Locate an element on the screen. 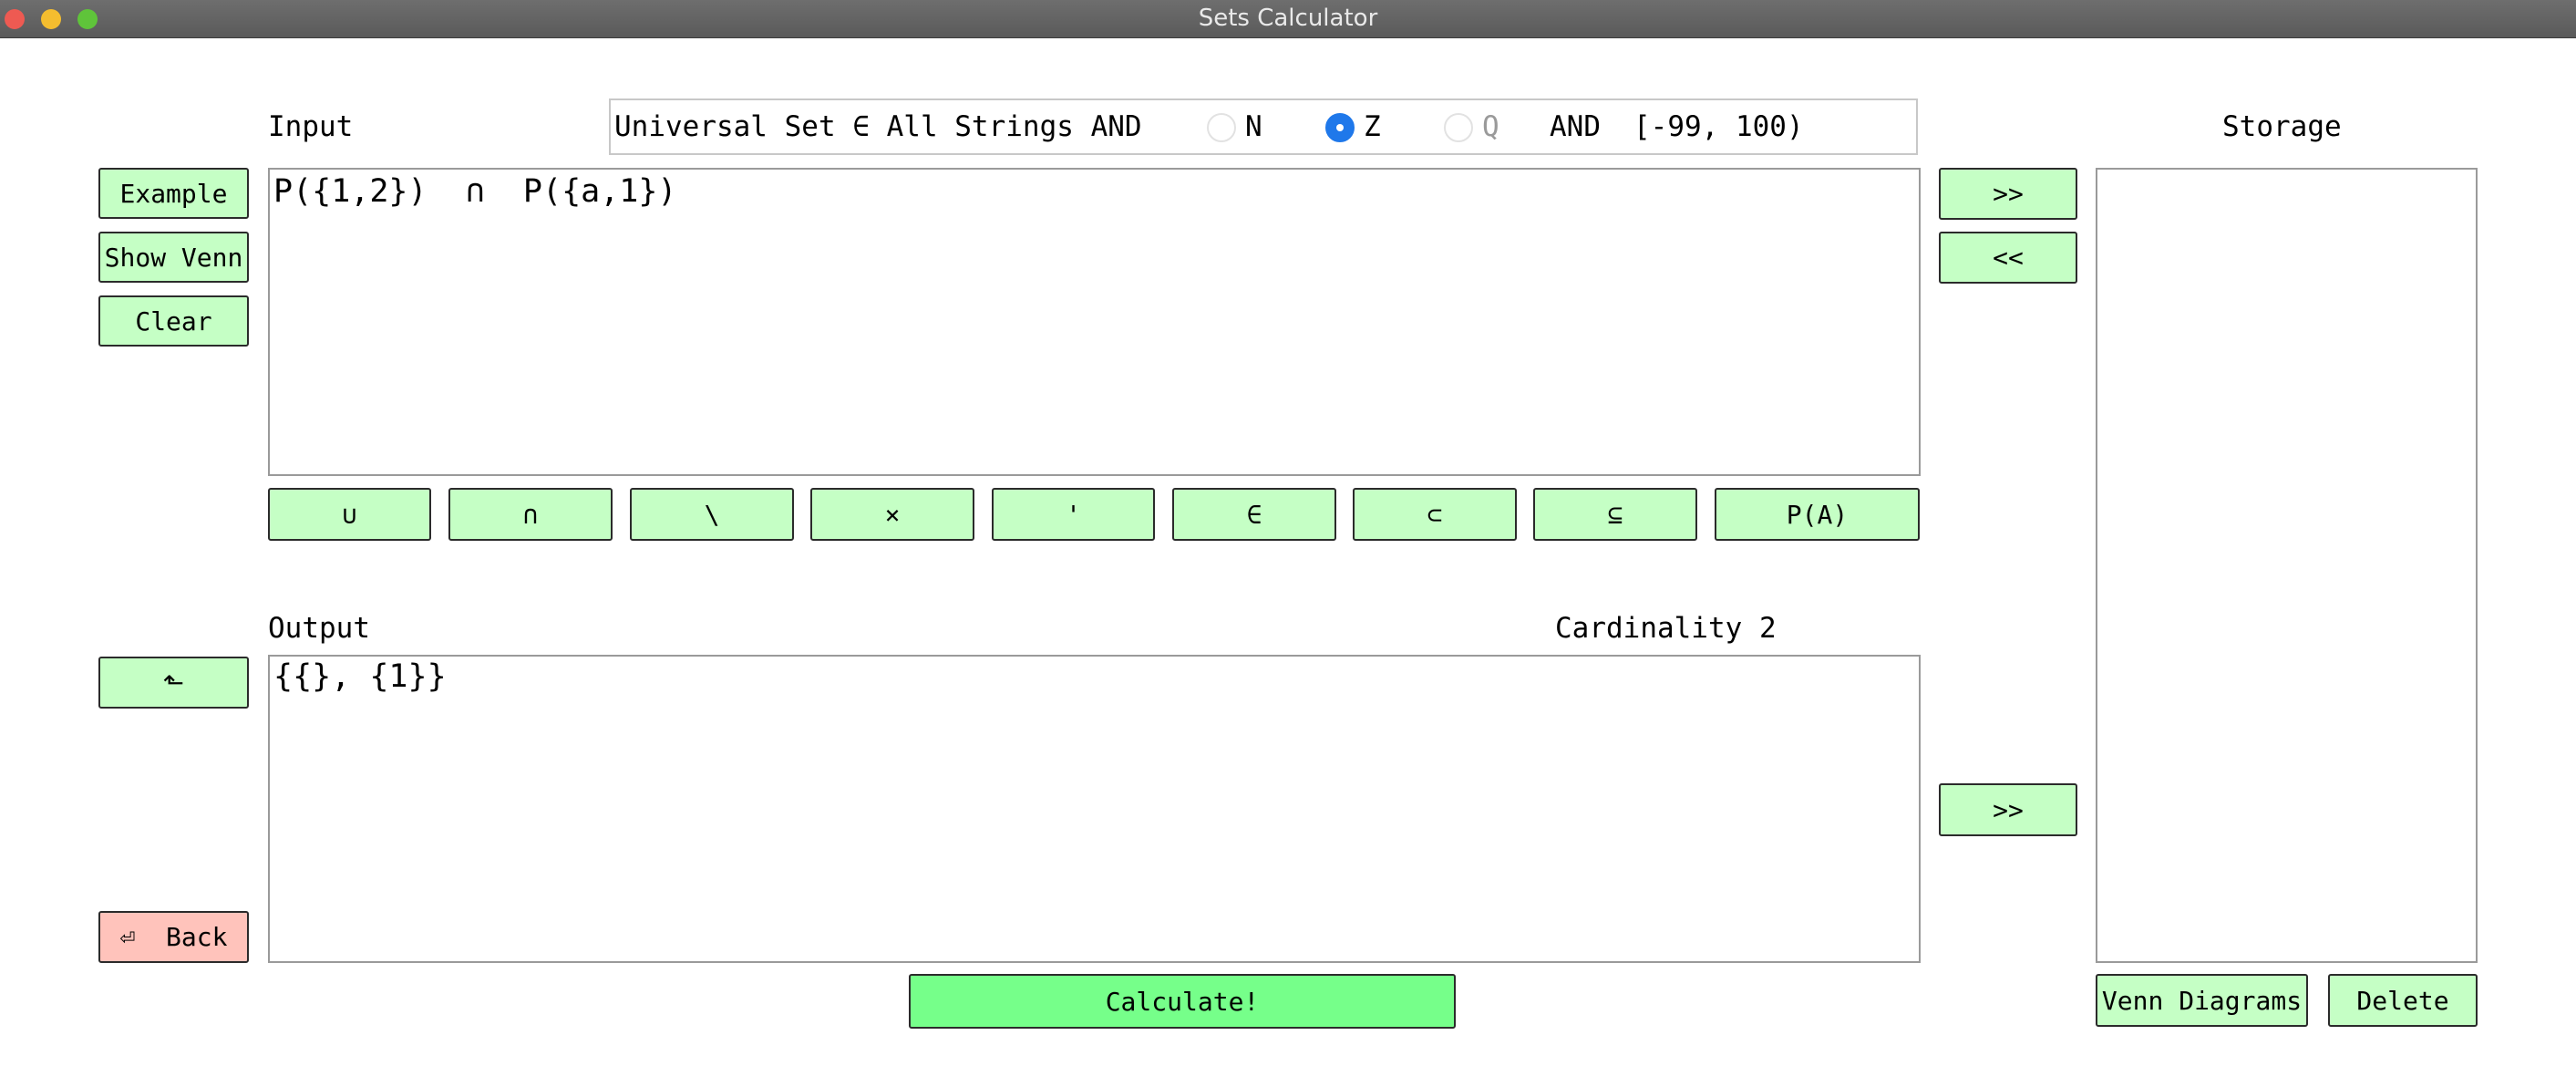 The height and width of the screenshot is (1087, 2576). range-and-label: AND is located at coordinates (1575, 126).